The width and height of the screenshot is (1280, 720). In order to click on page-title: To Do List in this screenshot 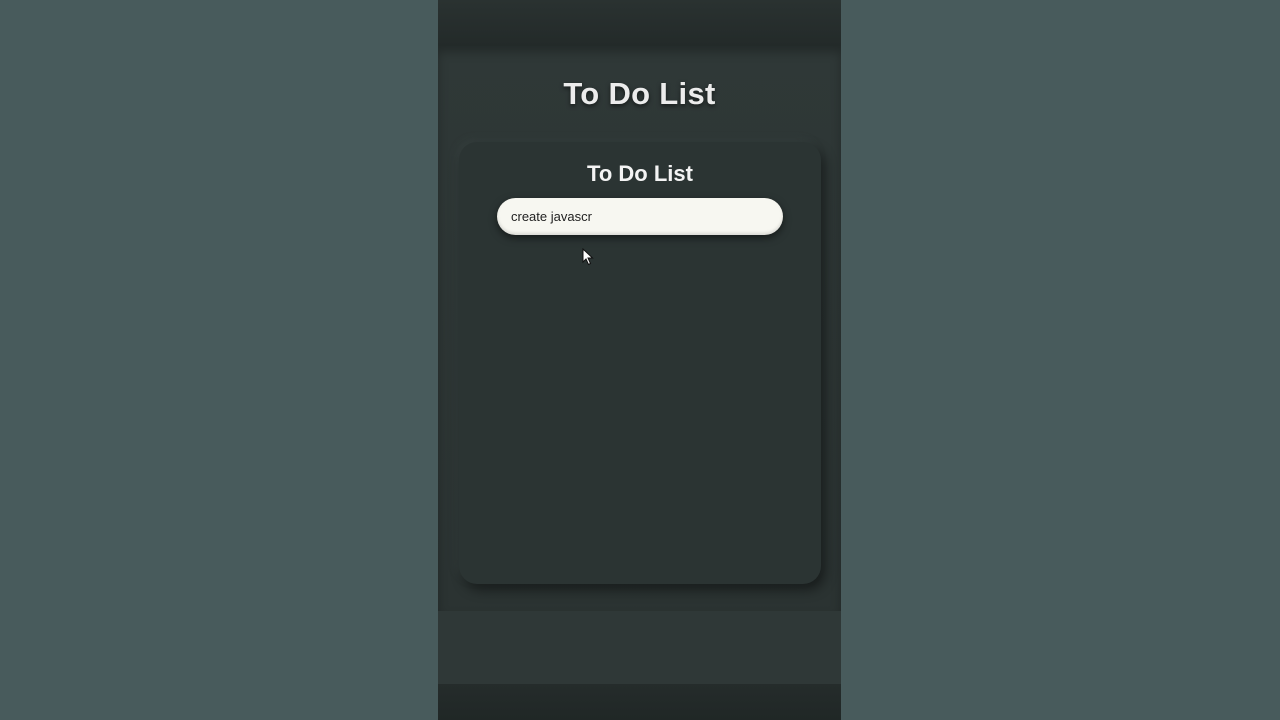, I will do `click(639, 93)`.